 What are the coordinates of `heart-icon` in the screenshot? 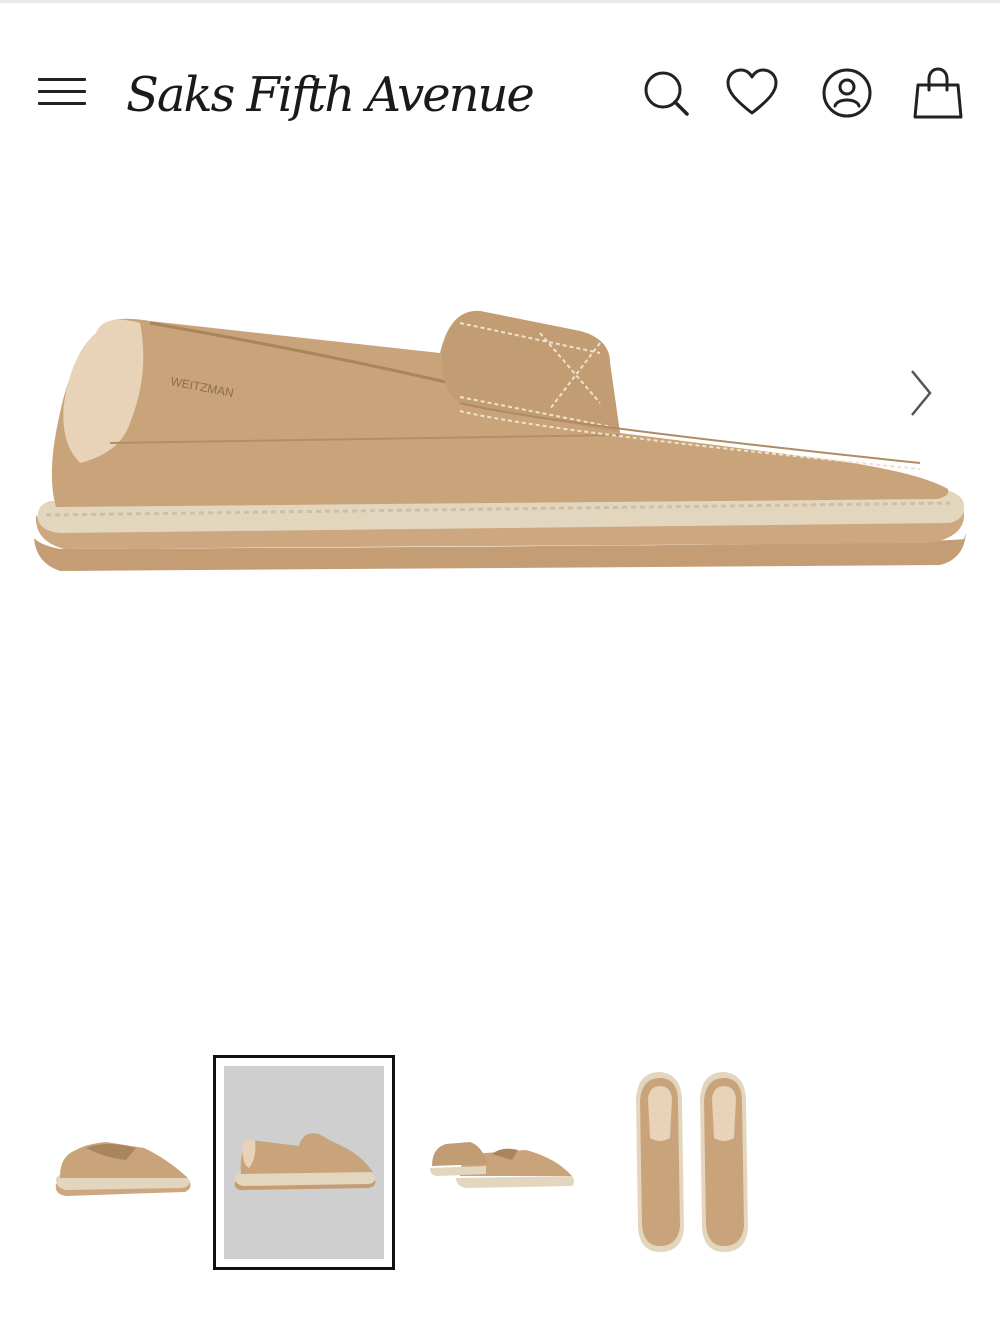 It's located at (752, 91).